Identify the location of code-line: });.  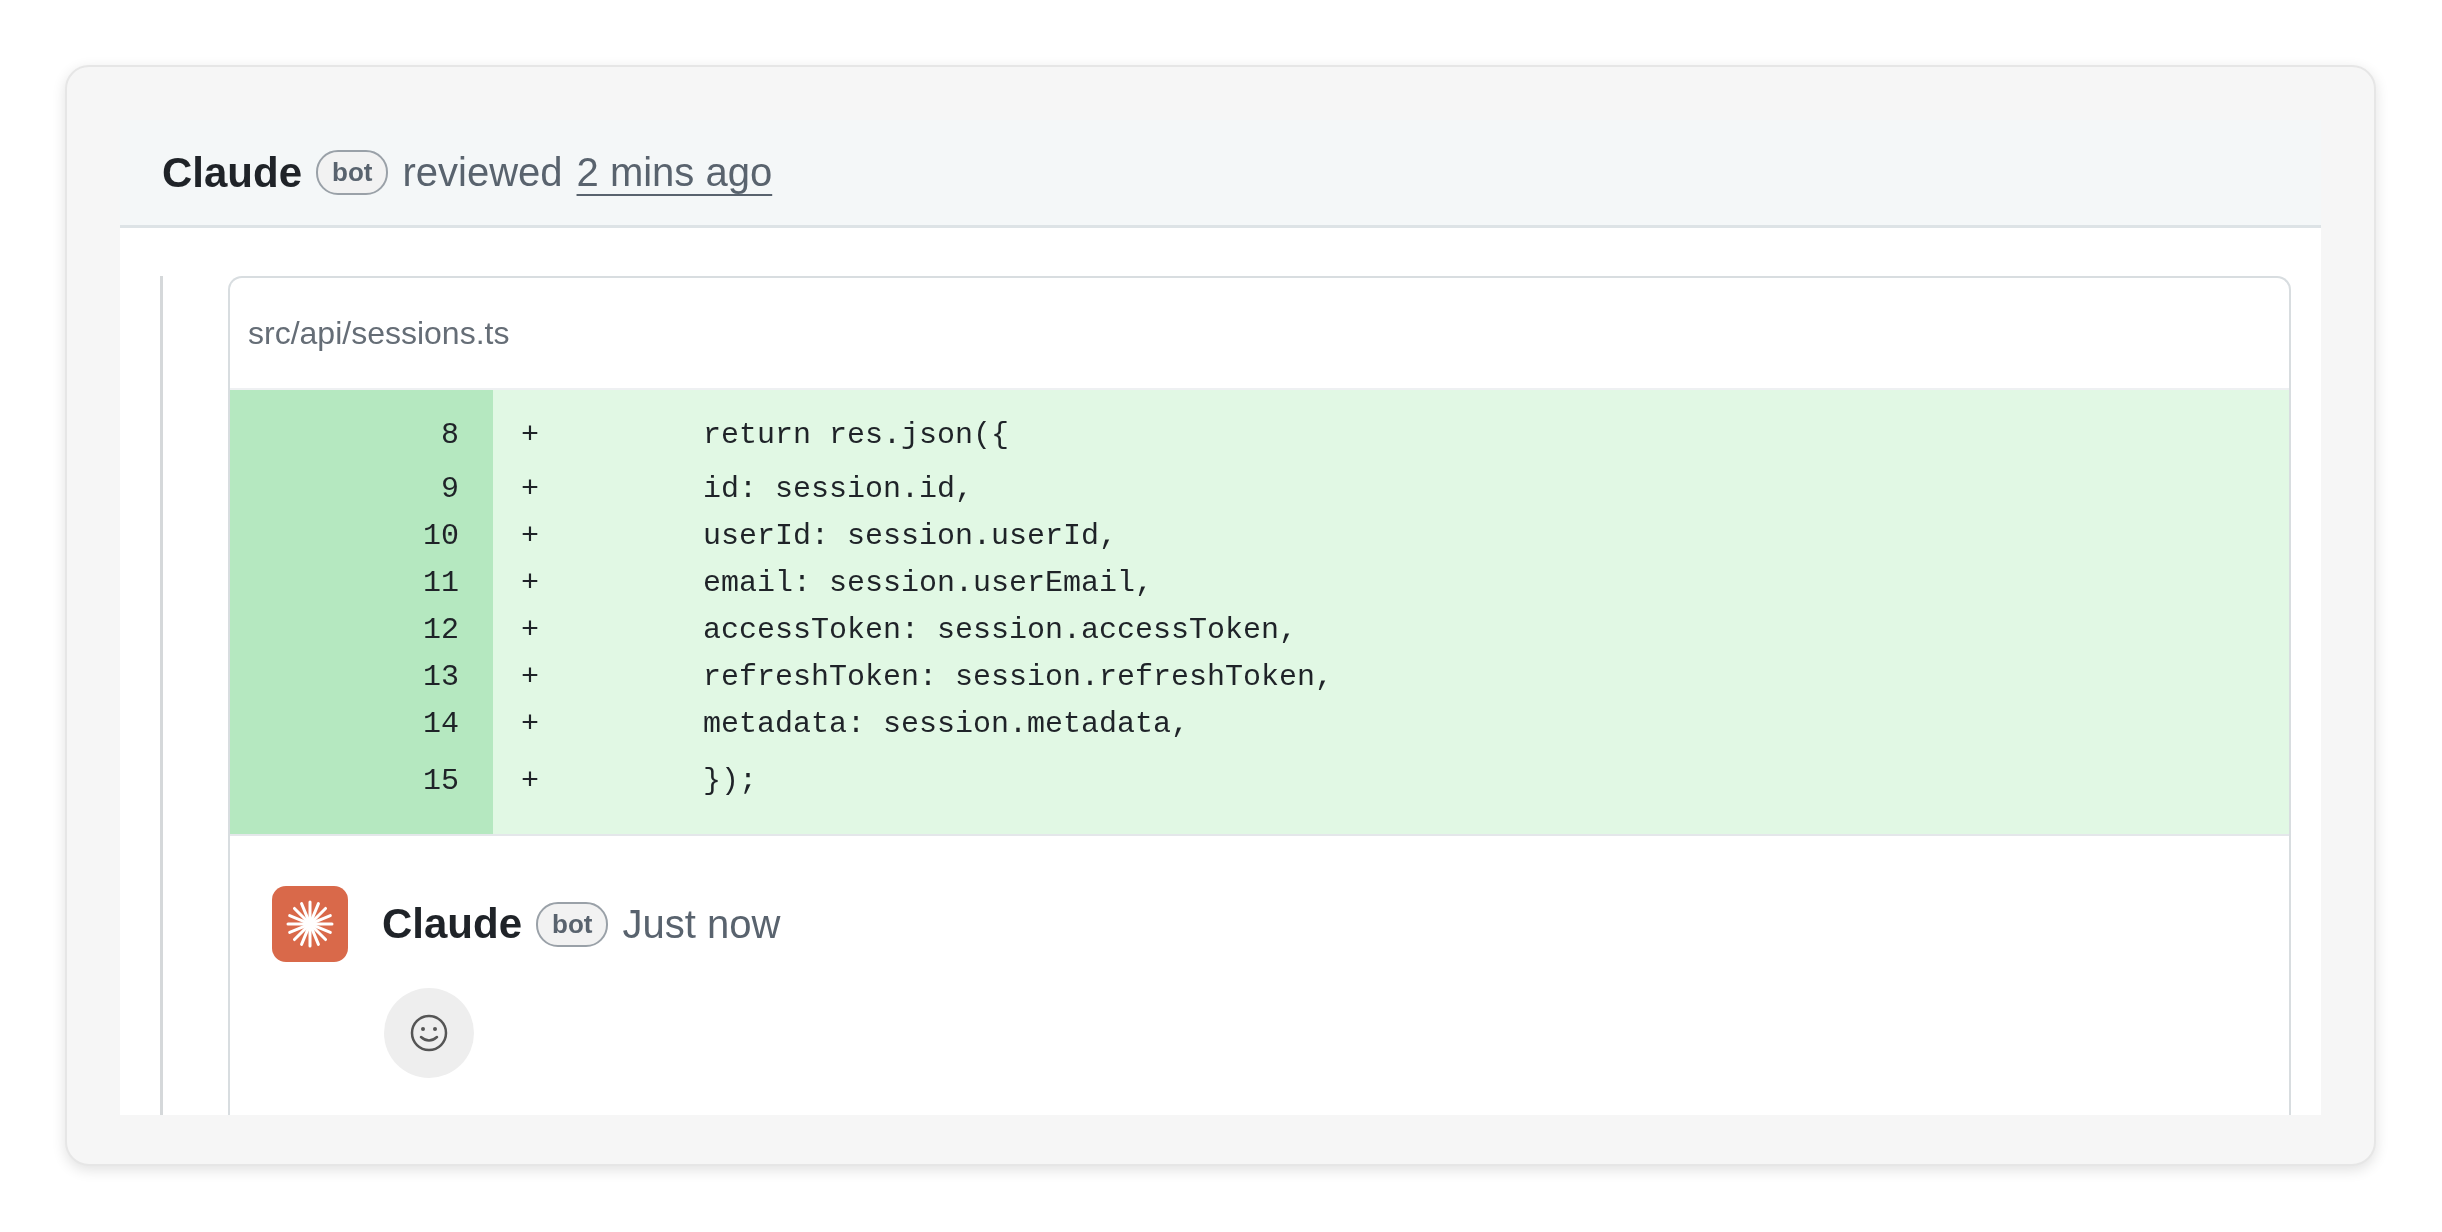
(730, 780).